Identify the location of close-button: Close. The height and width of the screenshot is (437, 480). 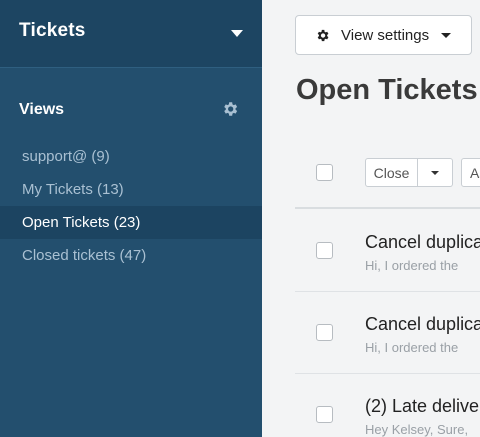
(391, 172).